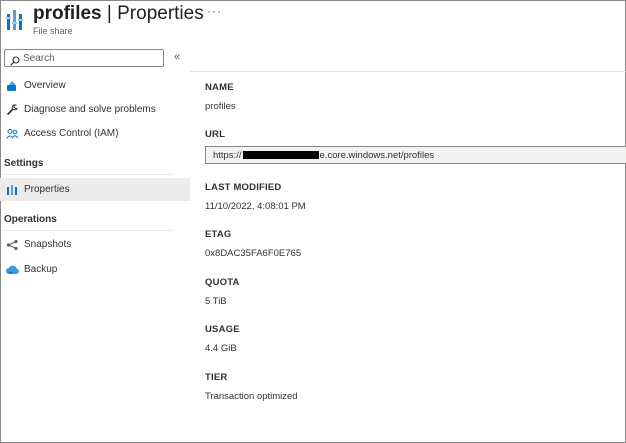  I want to click on etag-label: ETAG, so click(218, 234).